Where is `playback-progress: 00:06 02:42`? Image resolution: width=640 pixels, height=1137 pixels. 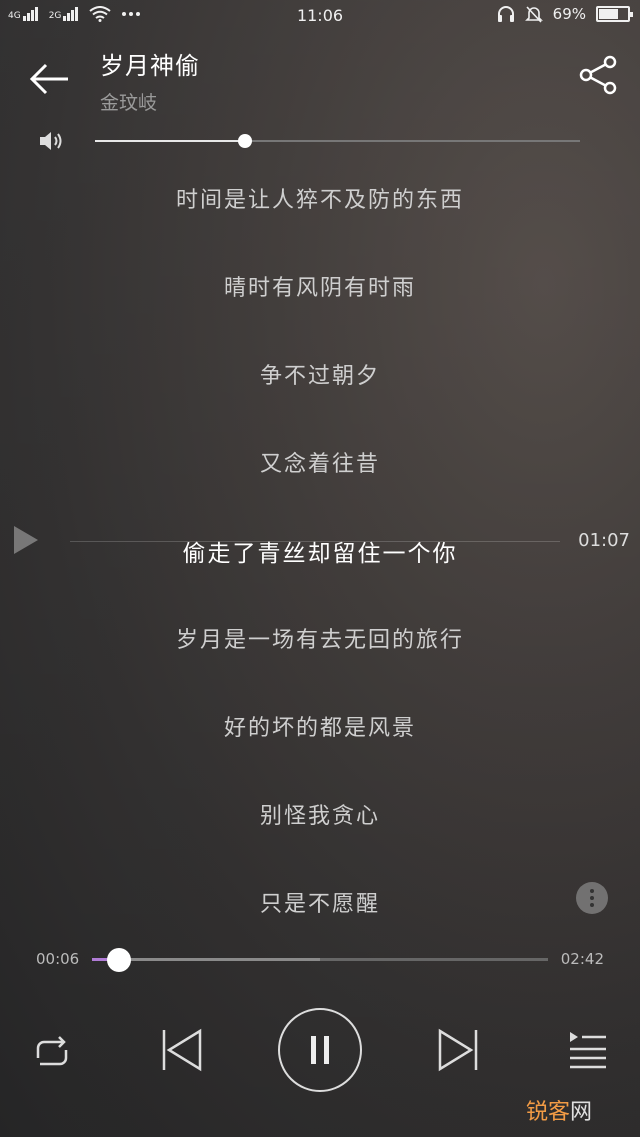
playback-progress: 00:06 02:42 is located at coordinates (320, 959).